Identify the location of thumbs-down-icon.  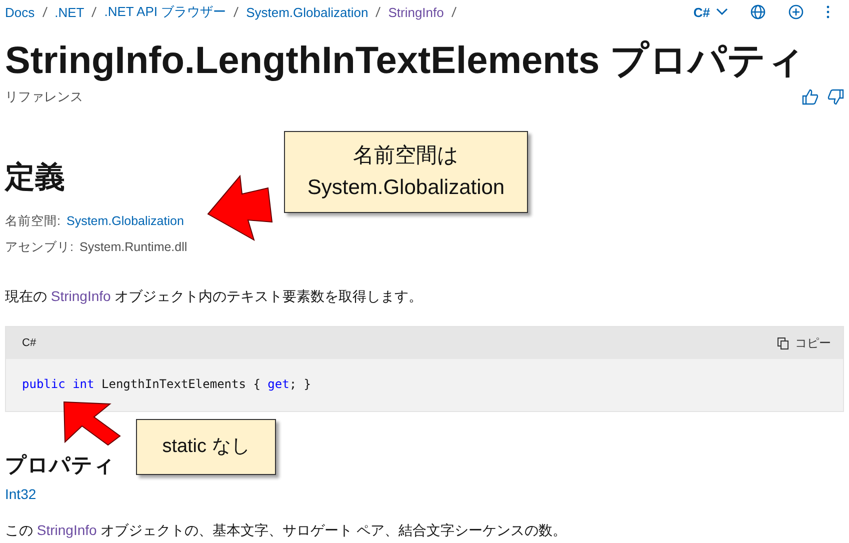
(835, 97).